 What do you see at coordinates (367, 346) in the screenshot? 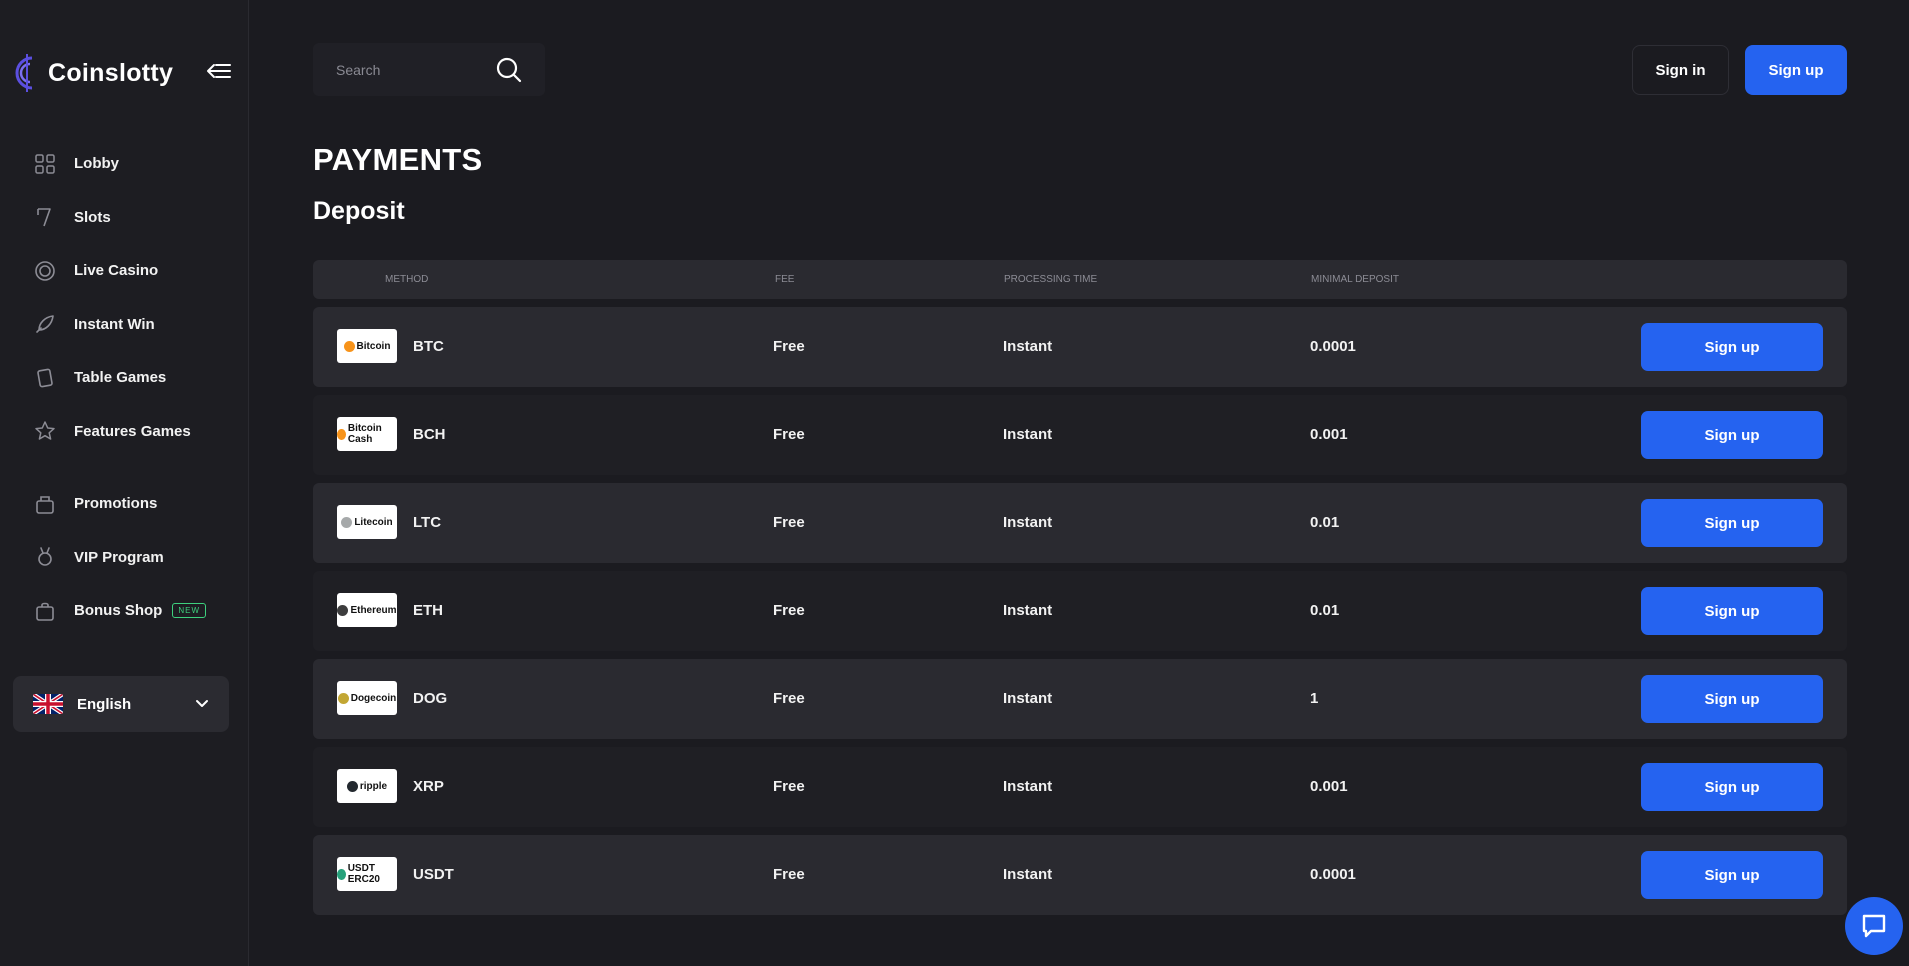
I see `payment-method-logo: Bitcoin` at bounding box center [367, 346].